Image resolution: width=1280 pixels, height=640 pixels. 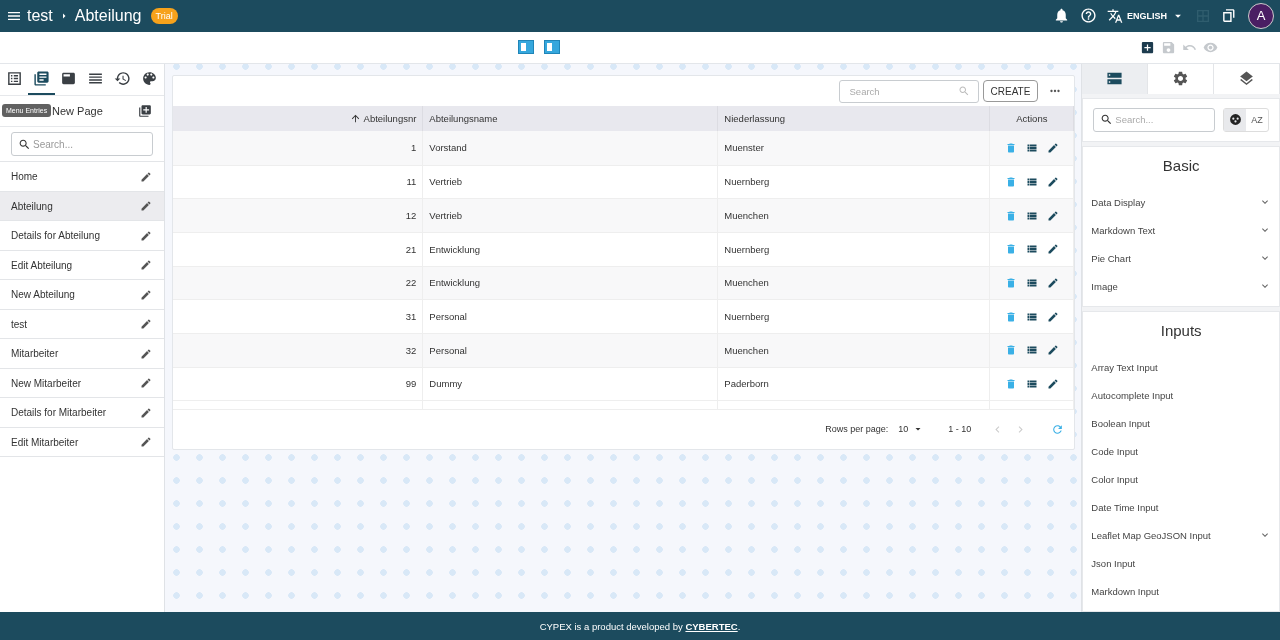 I want to click on user-avatar: A, so click(x=1261, y=15).